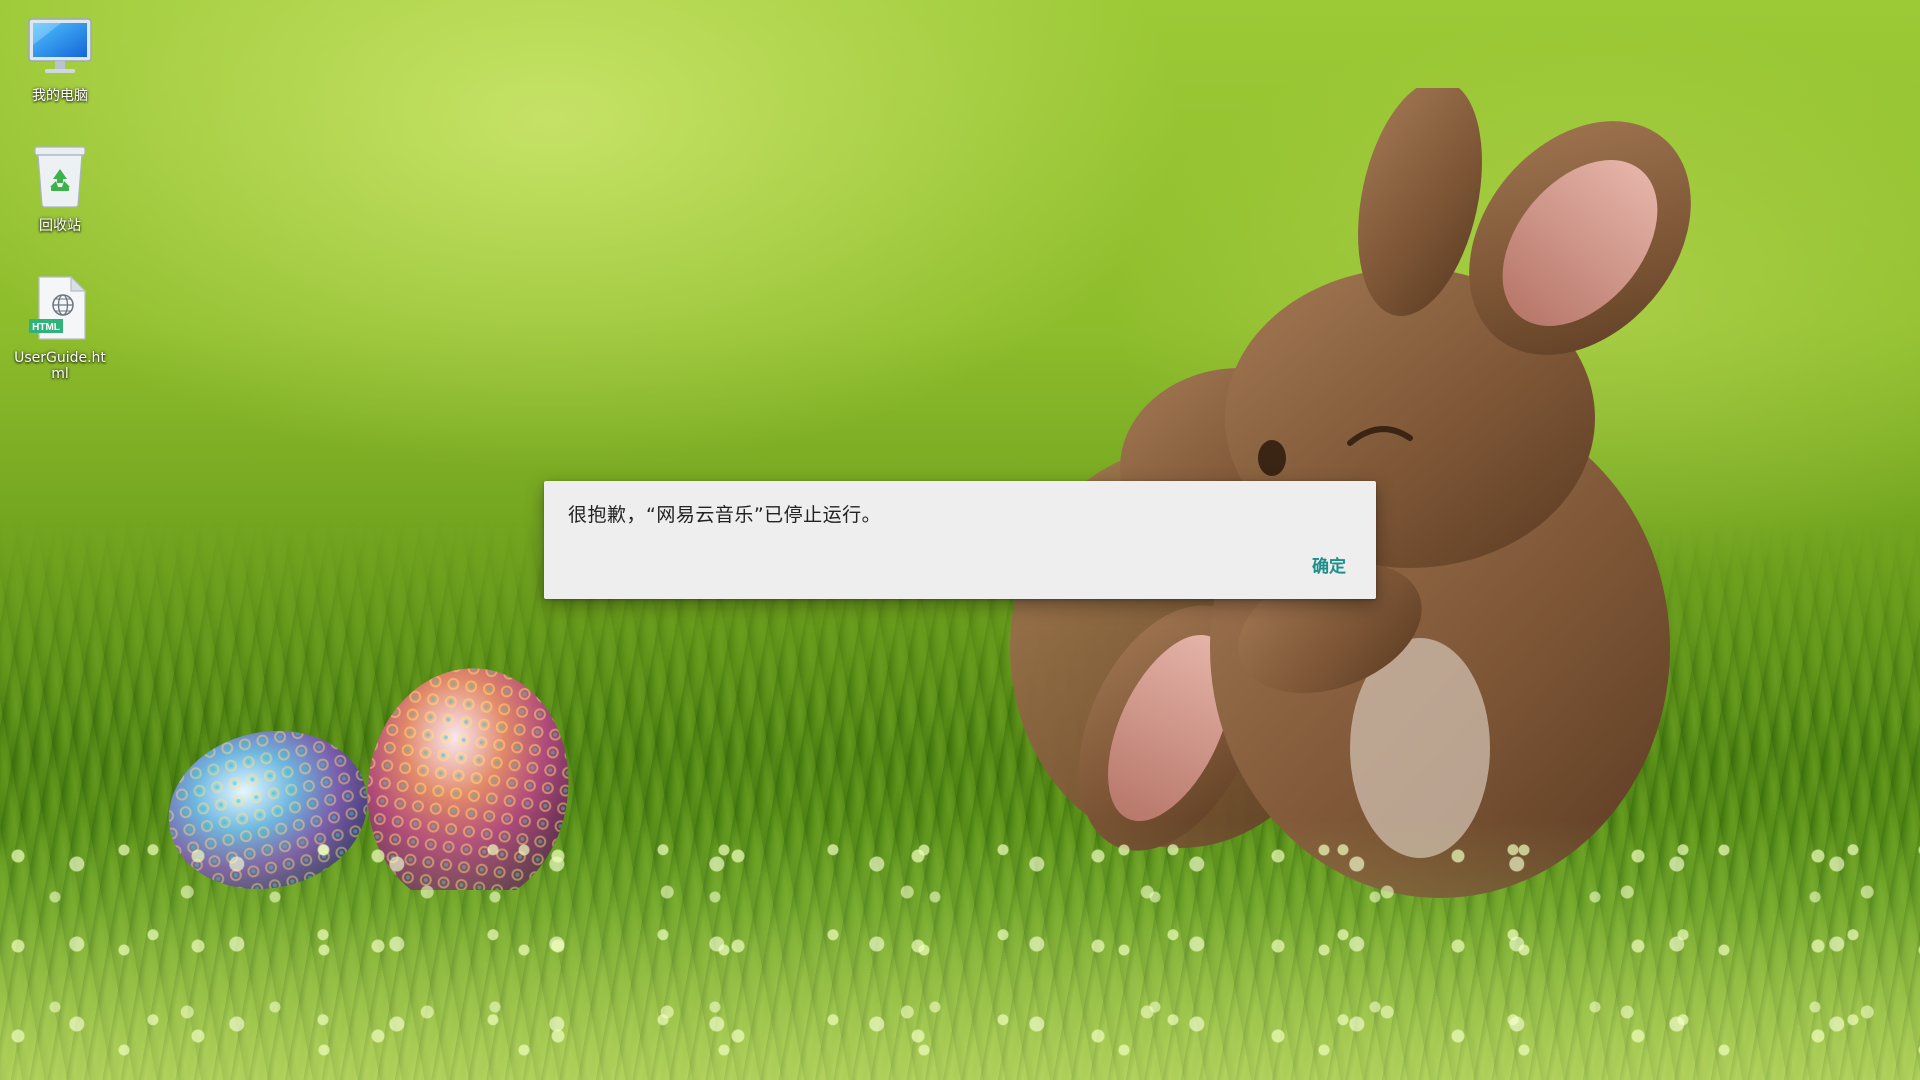 The image size is (1920, 1080). Describe the element at coordinates (60, 308) in the screenshot. I see `html-file-icon: HTML` at that location.